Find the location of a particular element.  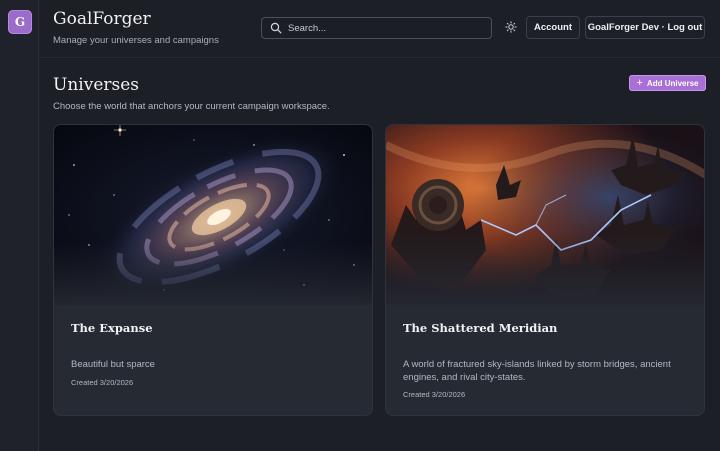

search-box is located at coordinates (376, 28).